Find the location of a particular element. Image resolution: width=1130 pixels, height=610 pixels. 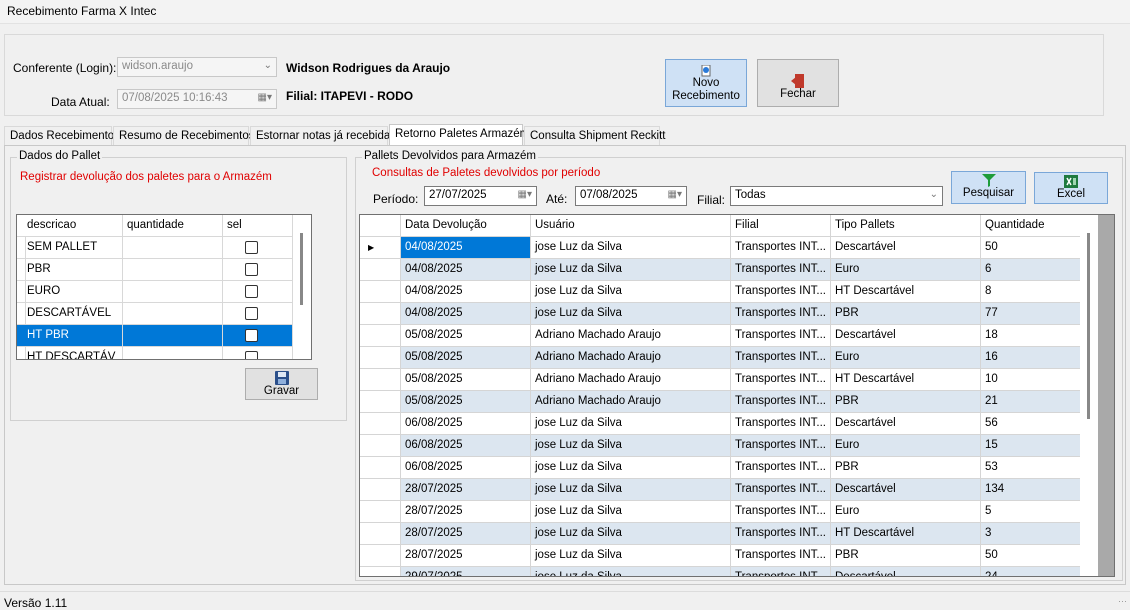

cell-quantidade: 15 is located at coordinates (1031, 446).